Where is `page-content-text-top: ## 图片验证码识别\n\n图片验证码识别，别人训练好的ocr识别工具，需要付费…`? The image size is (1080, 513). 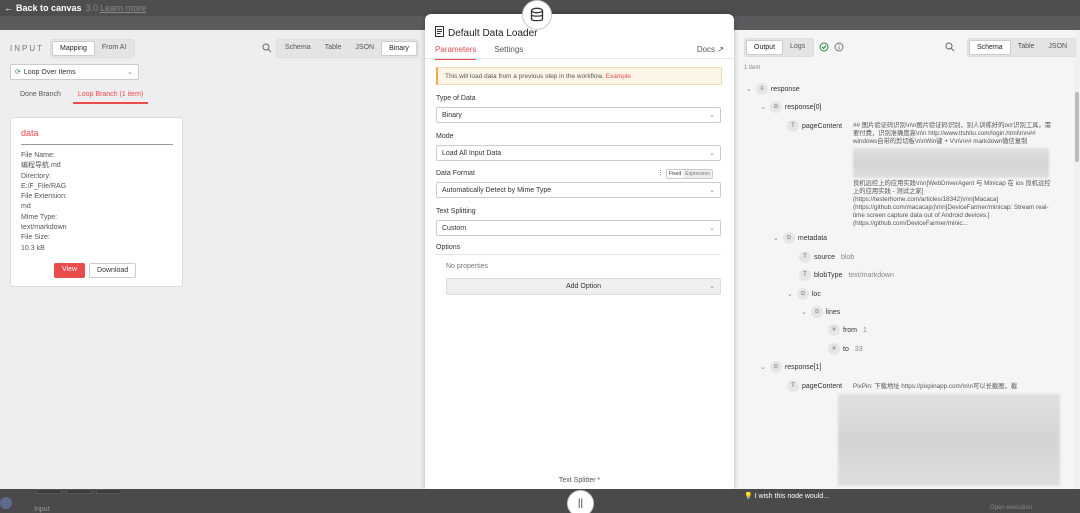
page-content-text-top: ## 图片验证码识别\n\n图片验证码识别，别人训练好的ocr识别工具，需要付费… is located at coordinates (952, 133).